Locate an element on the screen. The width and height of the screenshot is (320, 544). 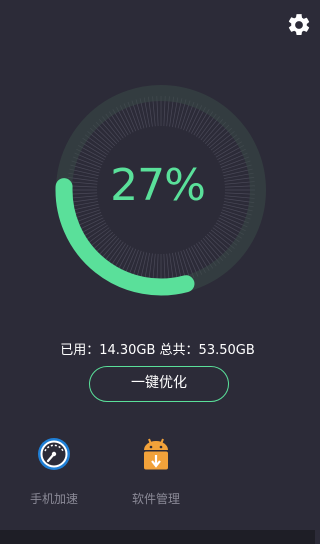
app-manager-shortcut: 软件管理 is located at coordinates (156, 468).